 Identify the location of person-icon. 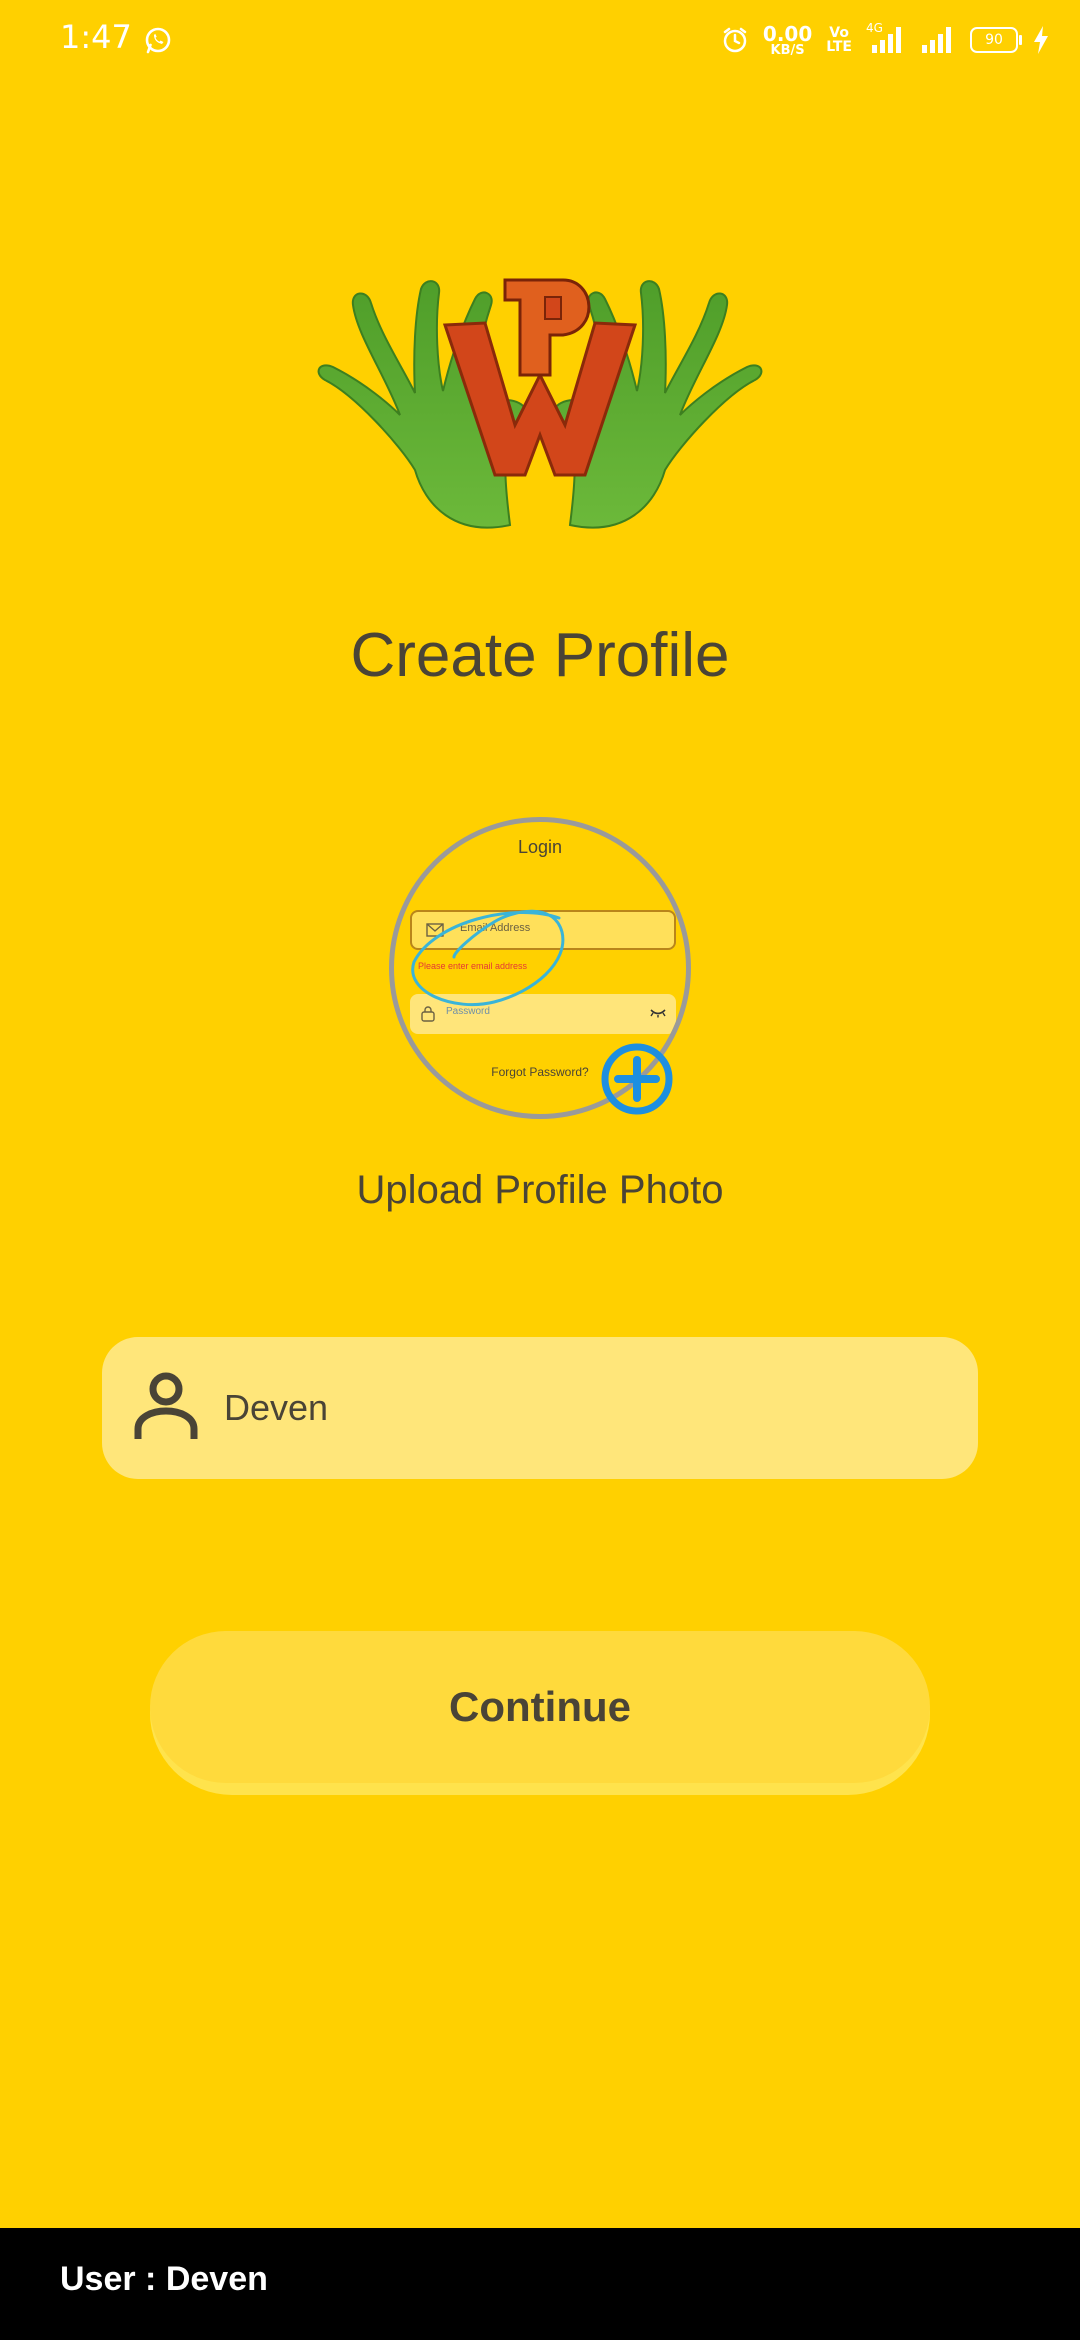
(166, 1405).